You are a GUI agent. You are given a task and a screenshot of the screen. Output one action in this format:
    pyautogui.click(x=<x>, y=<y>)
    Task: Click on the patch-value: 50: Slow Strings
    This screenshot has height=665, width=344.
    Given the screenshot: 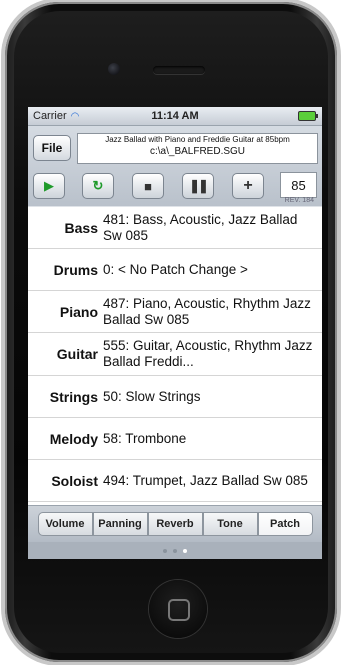 What is the action you would take?
    pyautogui.click(x=152, y=396)
    